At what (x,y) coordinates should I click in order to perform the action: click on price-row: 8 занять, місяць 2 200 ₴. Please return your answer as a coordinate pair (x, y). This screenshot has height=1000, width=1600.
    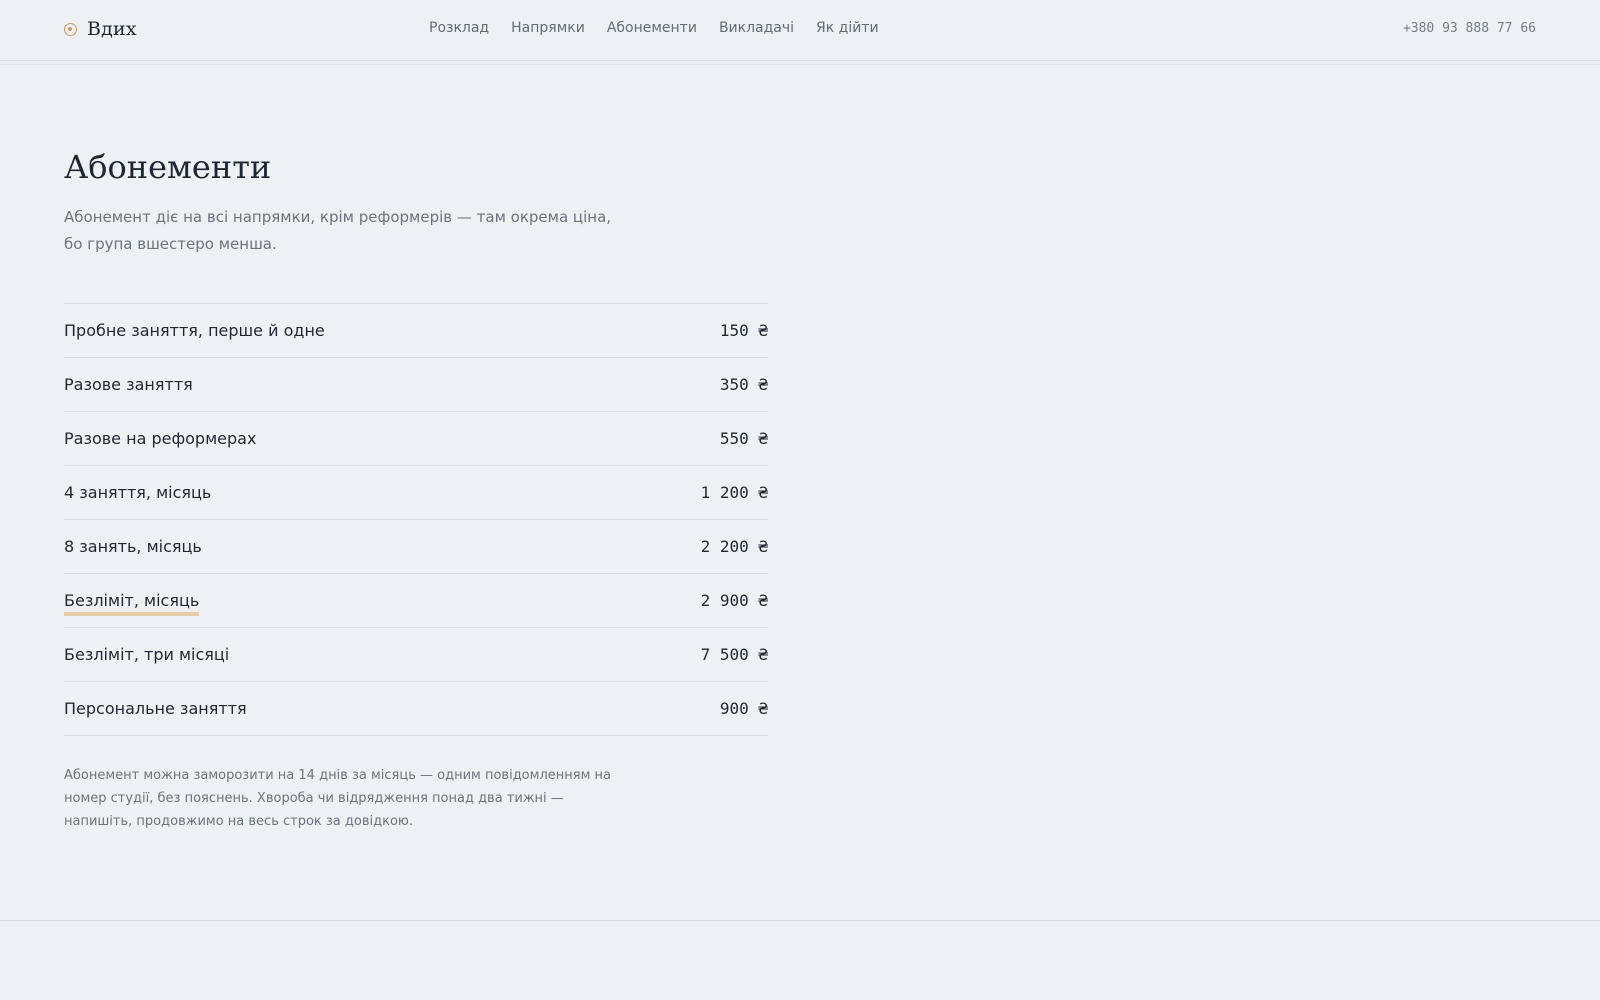
    Looking at the image, I should click on (416, 547).